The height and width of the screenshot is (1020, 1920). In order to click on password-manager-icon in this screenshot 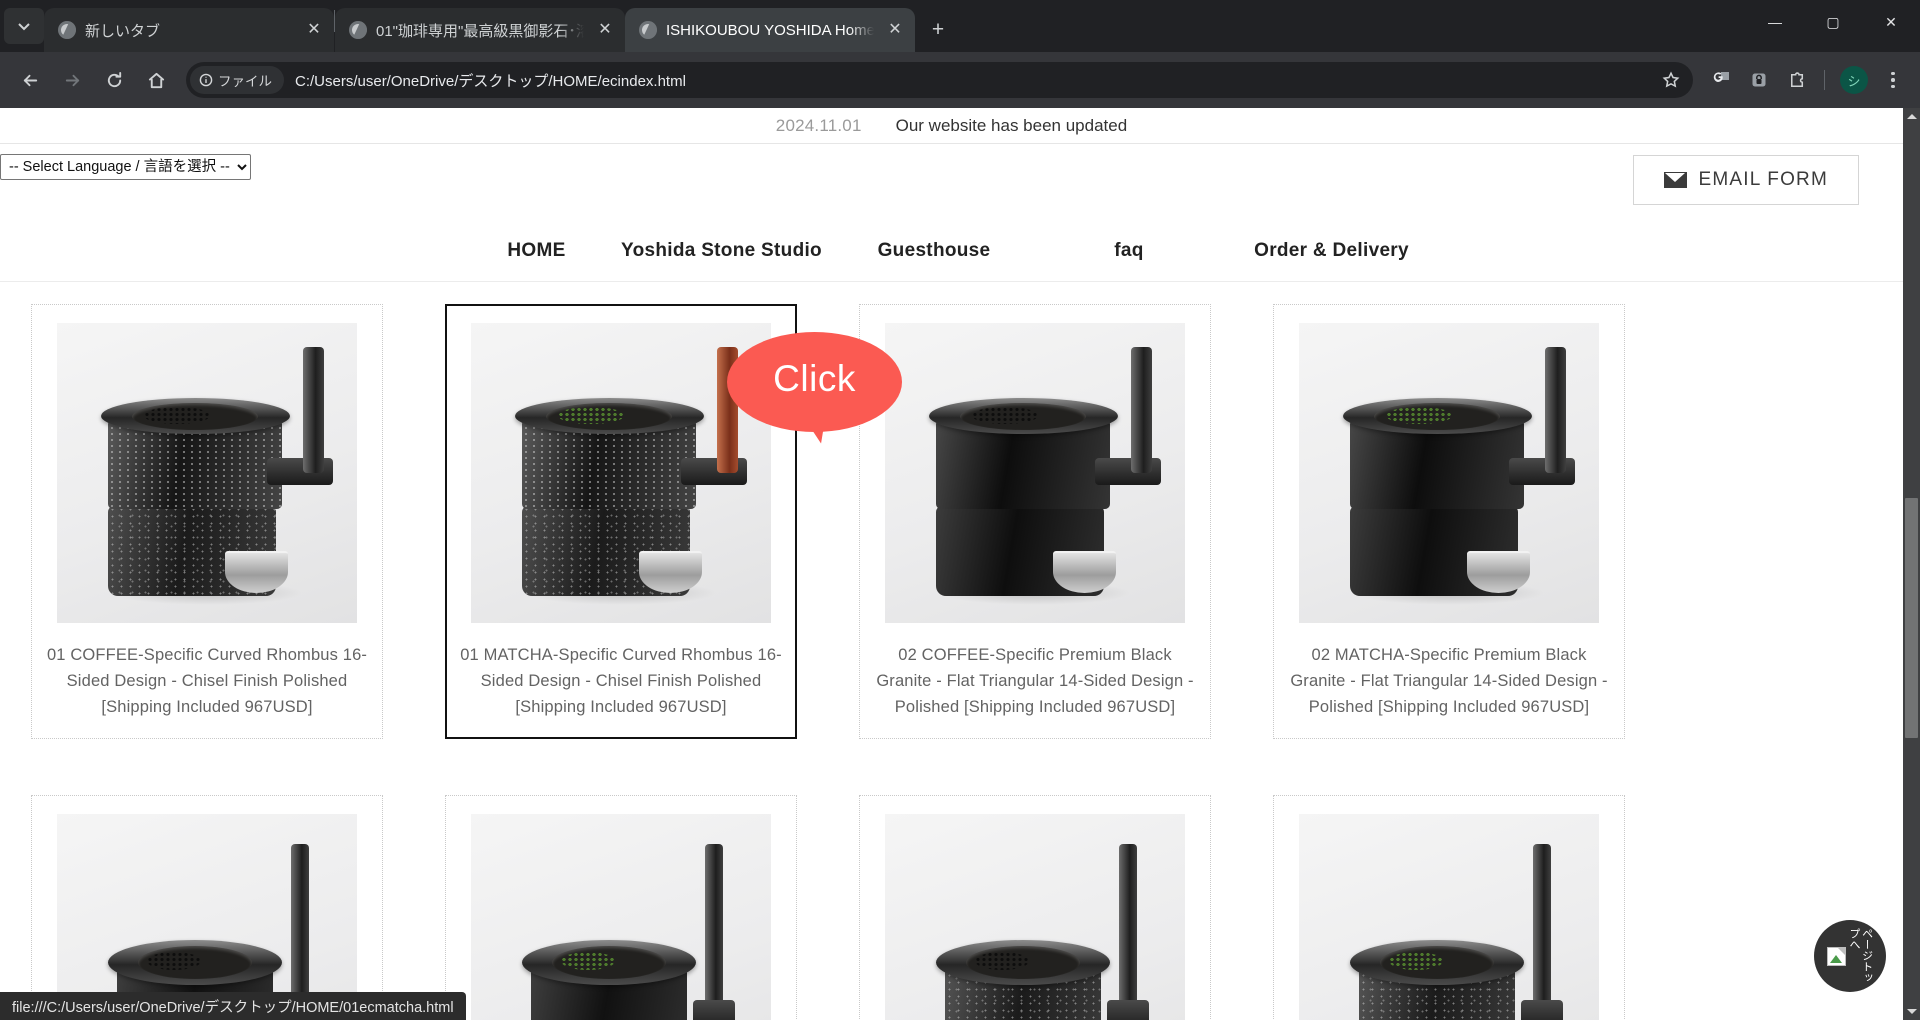, I will do `click(1759, 80)`.